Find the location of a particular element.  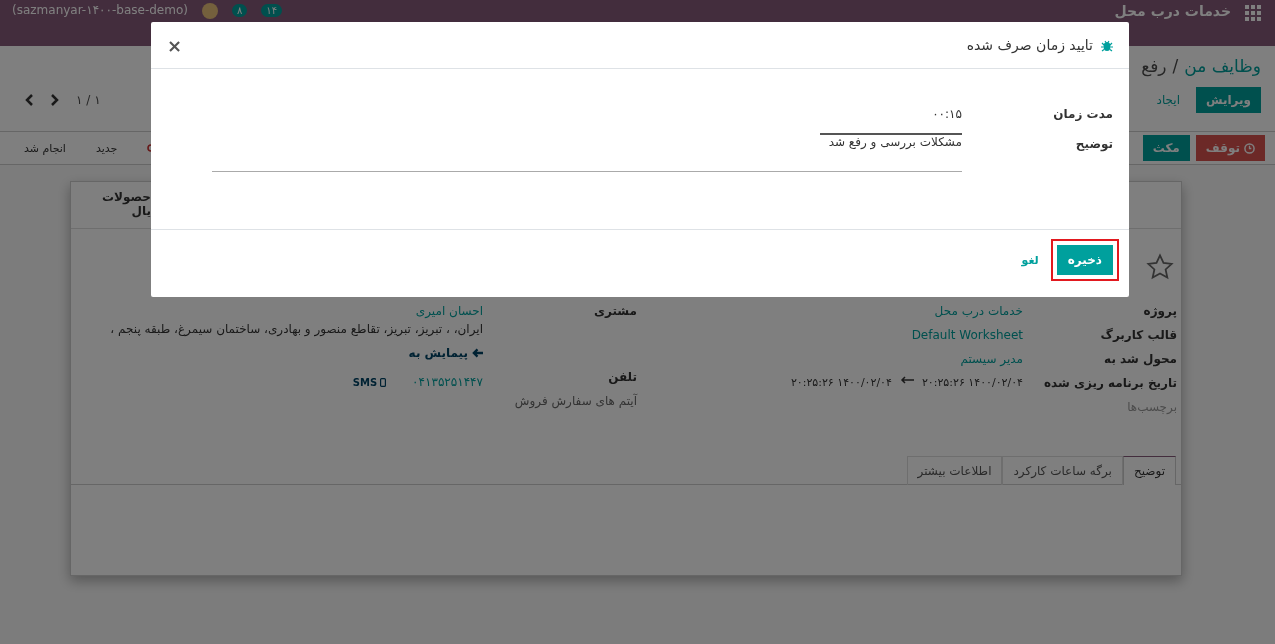

field-label: آیتم های سفارش فروش is located at coordinates (575, 402).